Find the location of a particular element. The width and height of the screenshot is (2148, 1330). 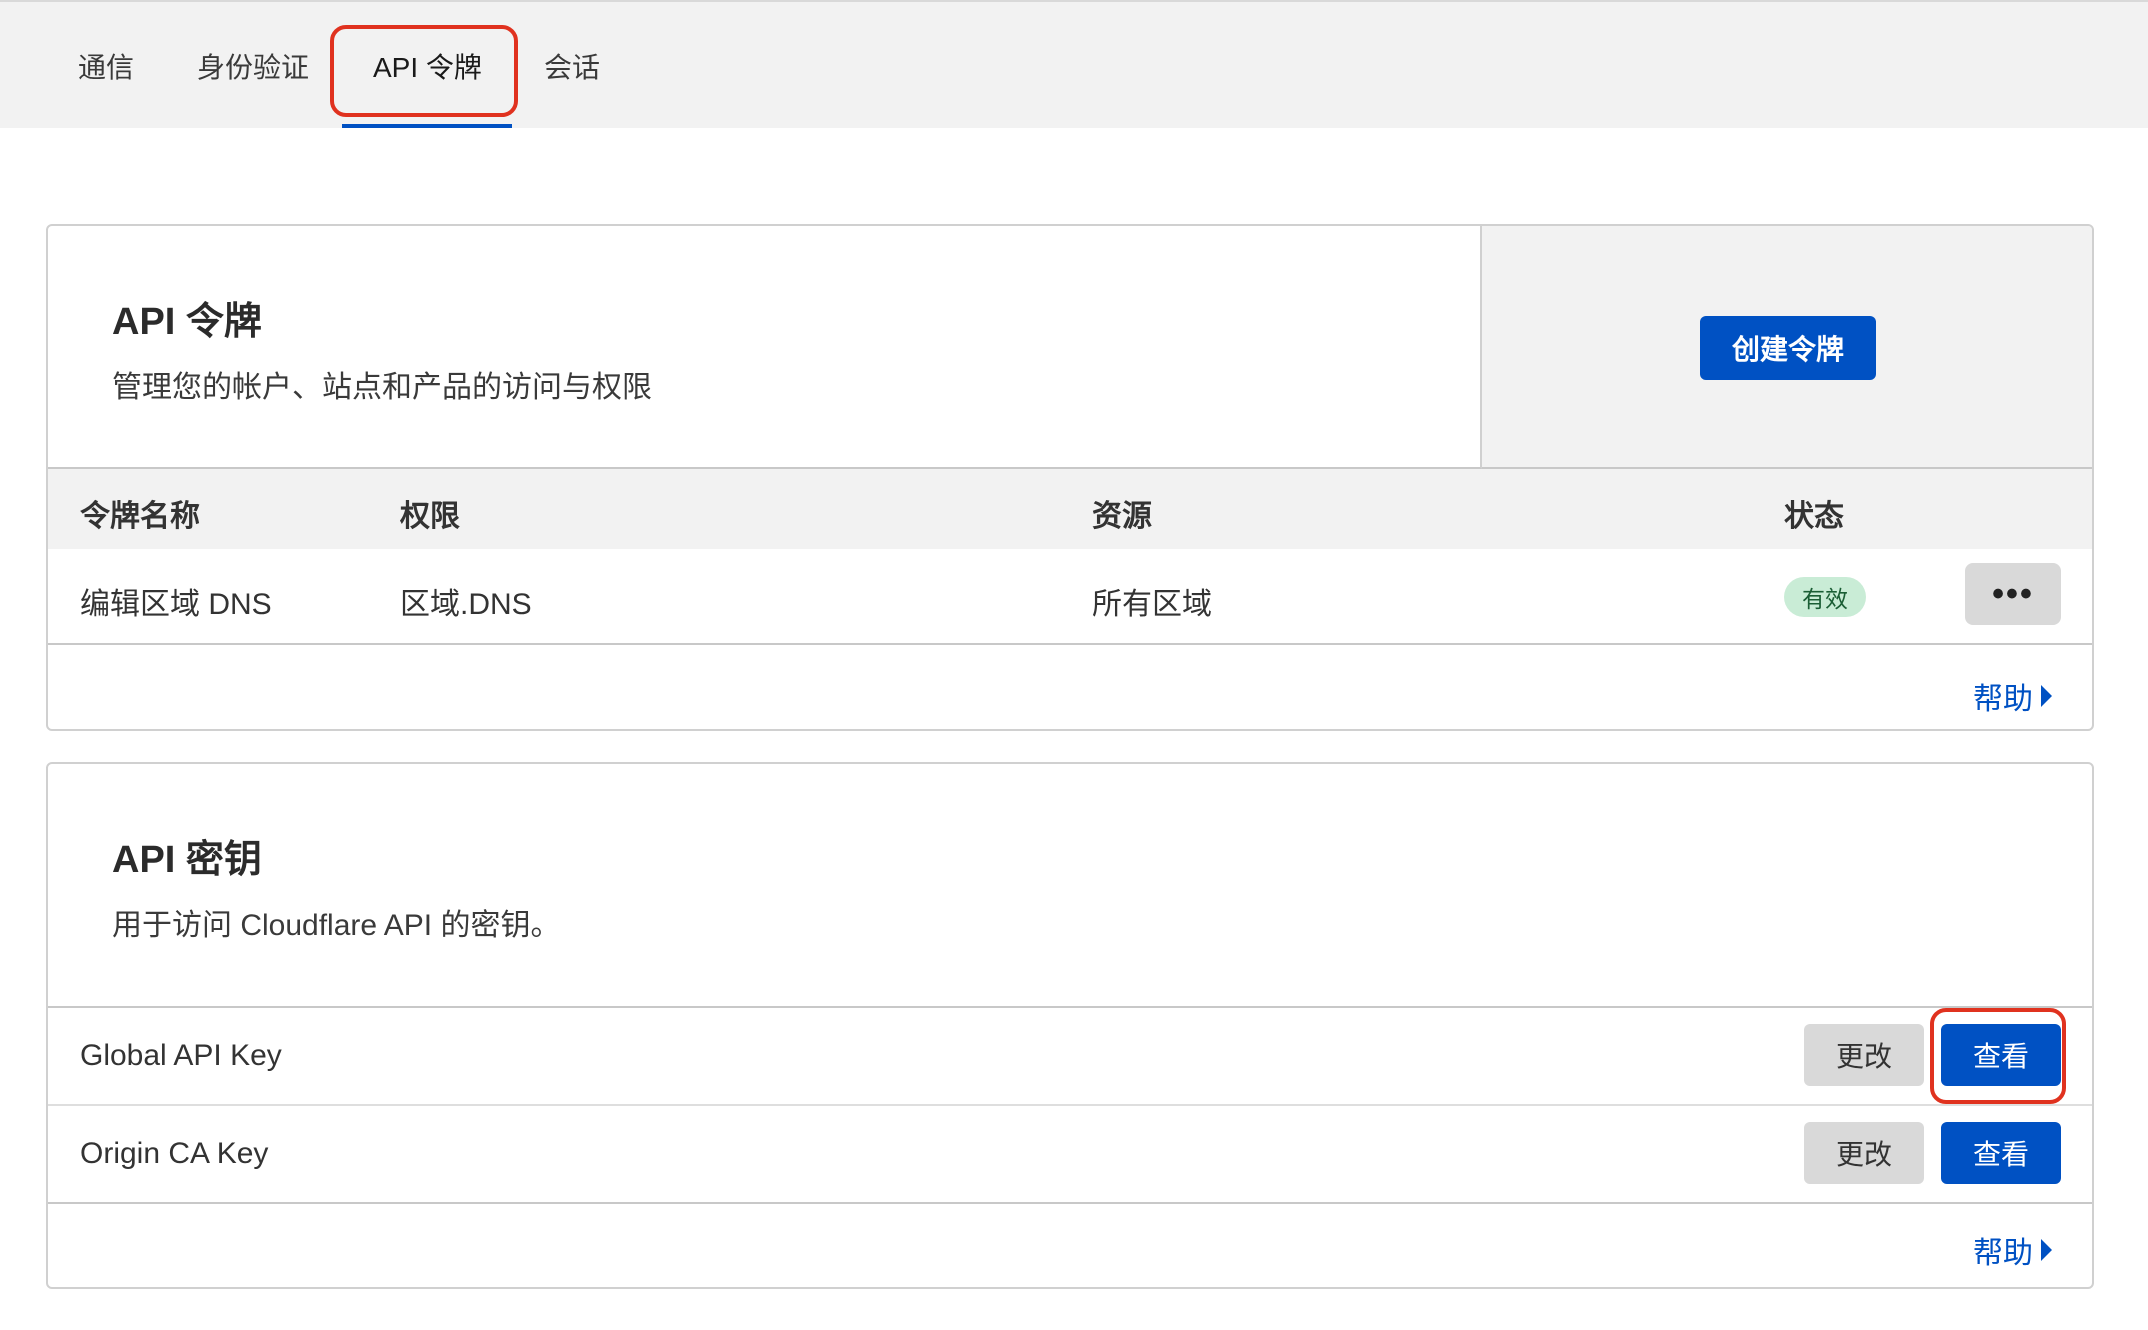

view-global-key-button: 查看 is located at coordinates (2001, 1055).